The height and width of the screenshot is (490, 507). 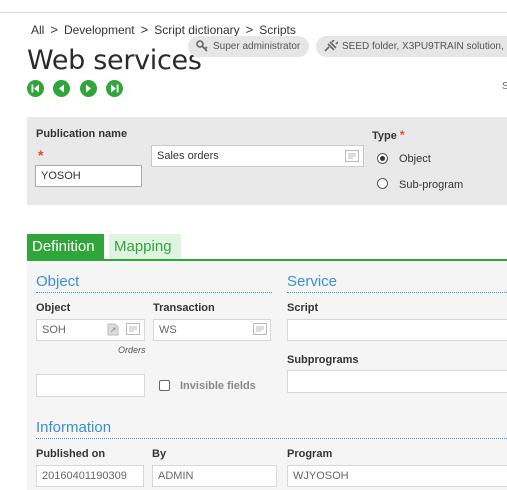 What do you see at coordinates (257, 156) in the screenshot?
I see `description-input: Sales orders` at bounding box center [257, 156].